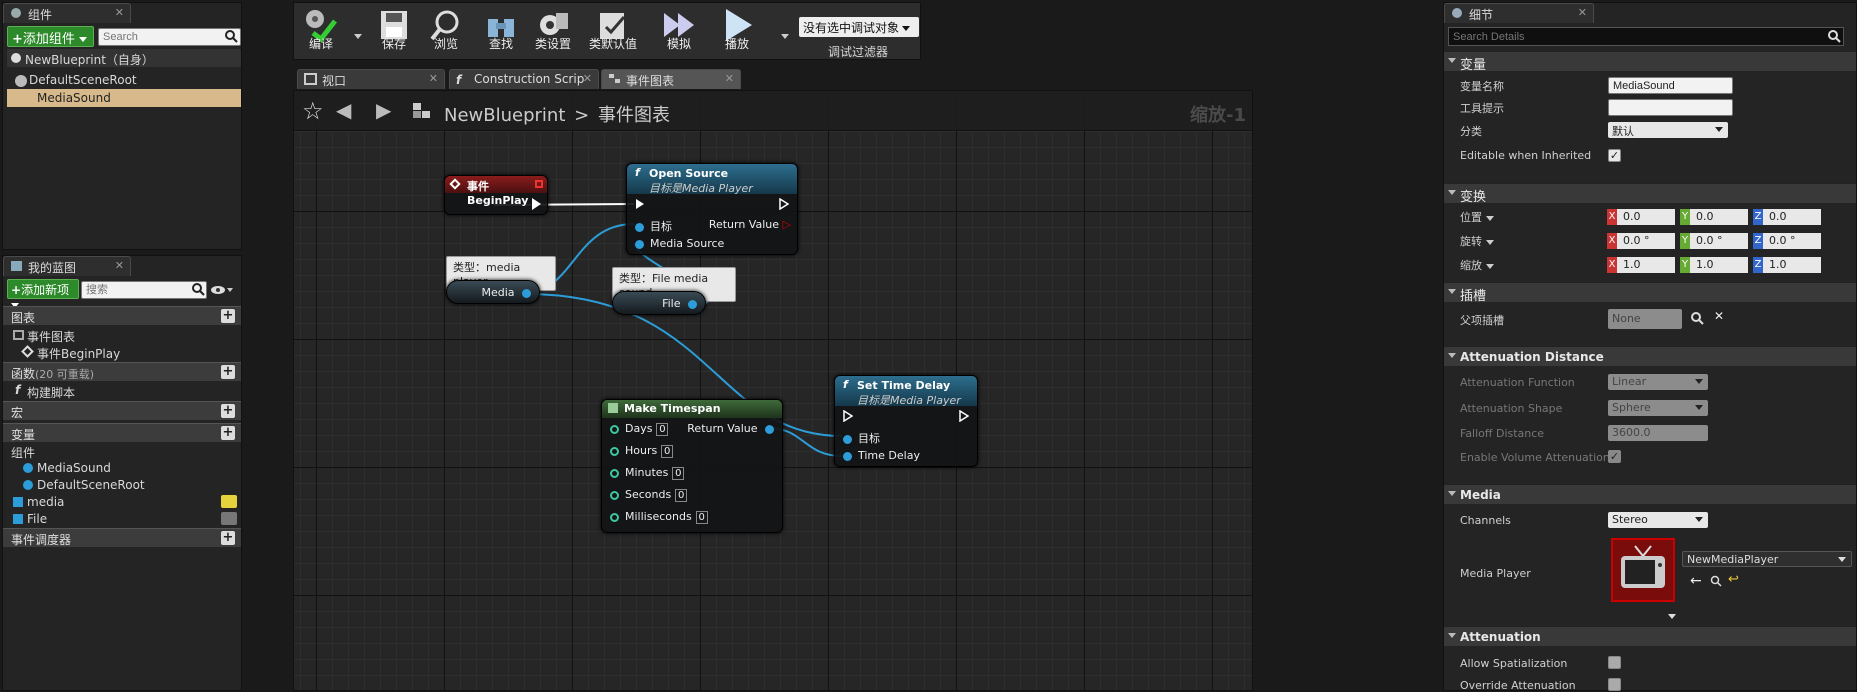  I want to click on find-button: 查找, so click(501, 29).